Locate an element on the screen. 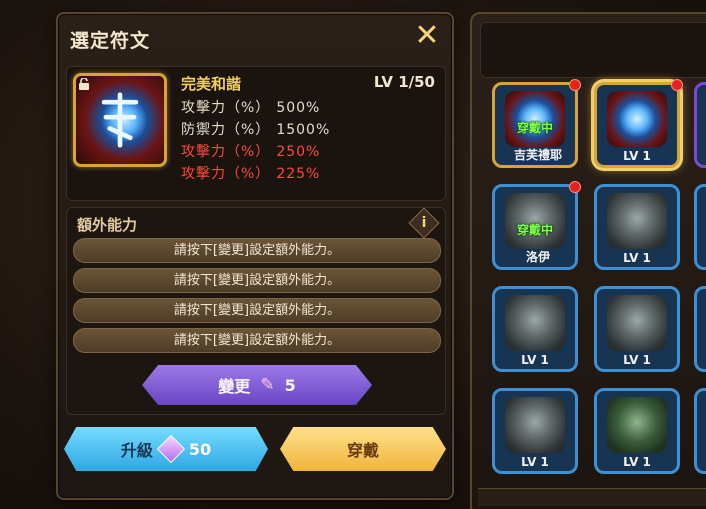  rune-name: 完美和諧 is located at coordinates (211, 84).